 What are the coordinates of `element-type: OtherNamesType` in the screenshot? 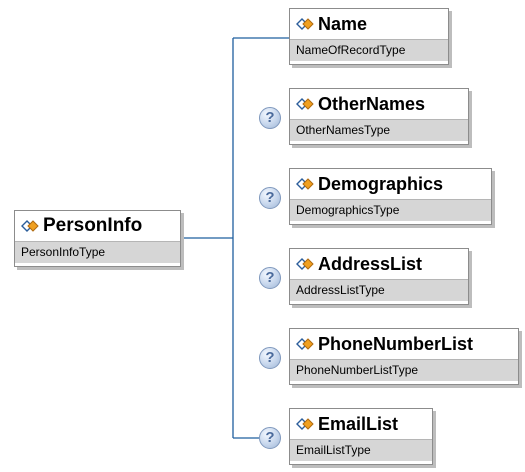 It's located at (379, 130).